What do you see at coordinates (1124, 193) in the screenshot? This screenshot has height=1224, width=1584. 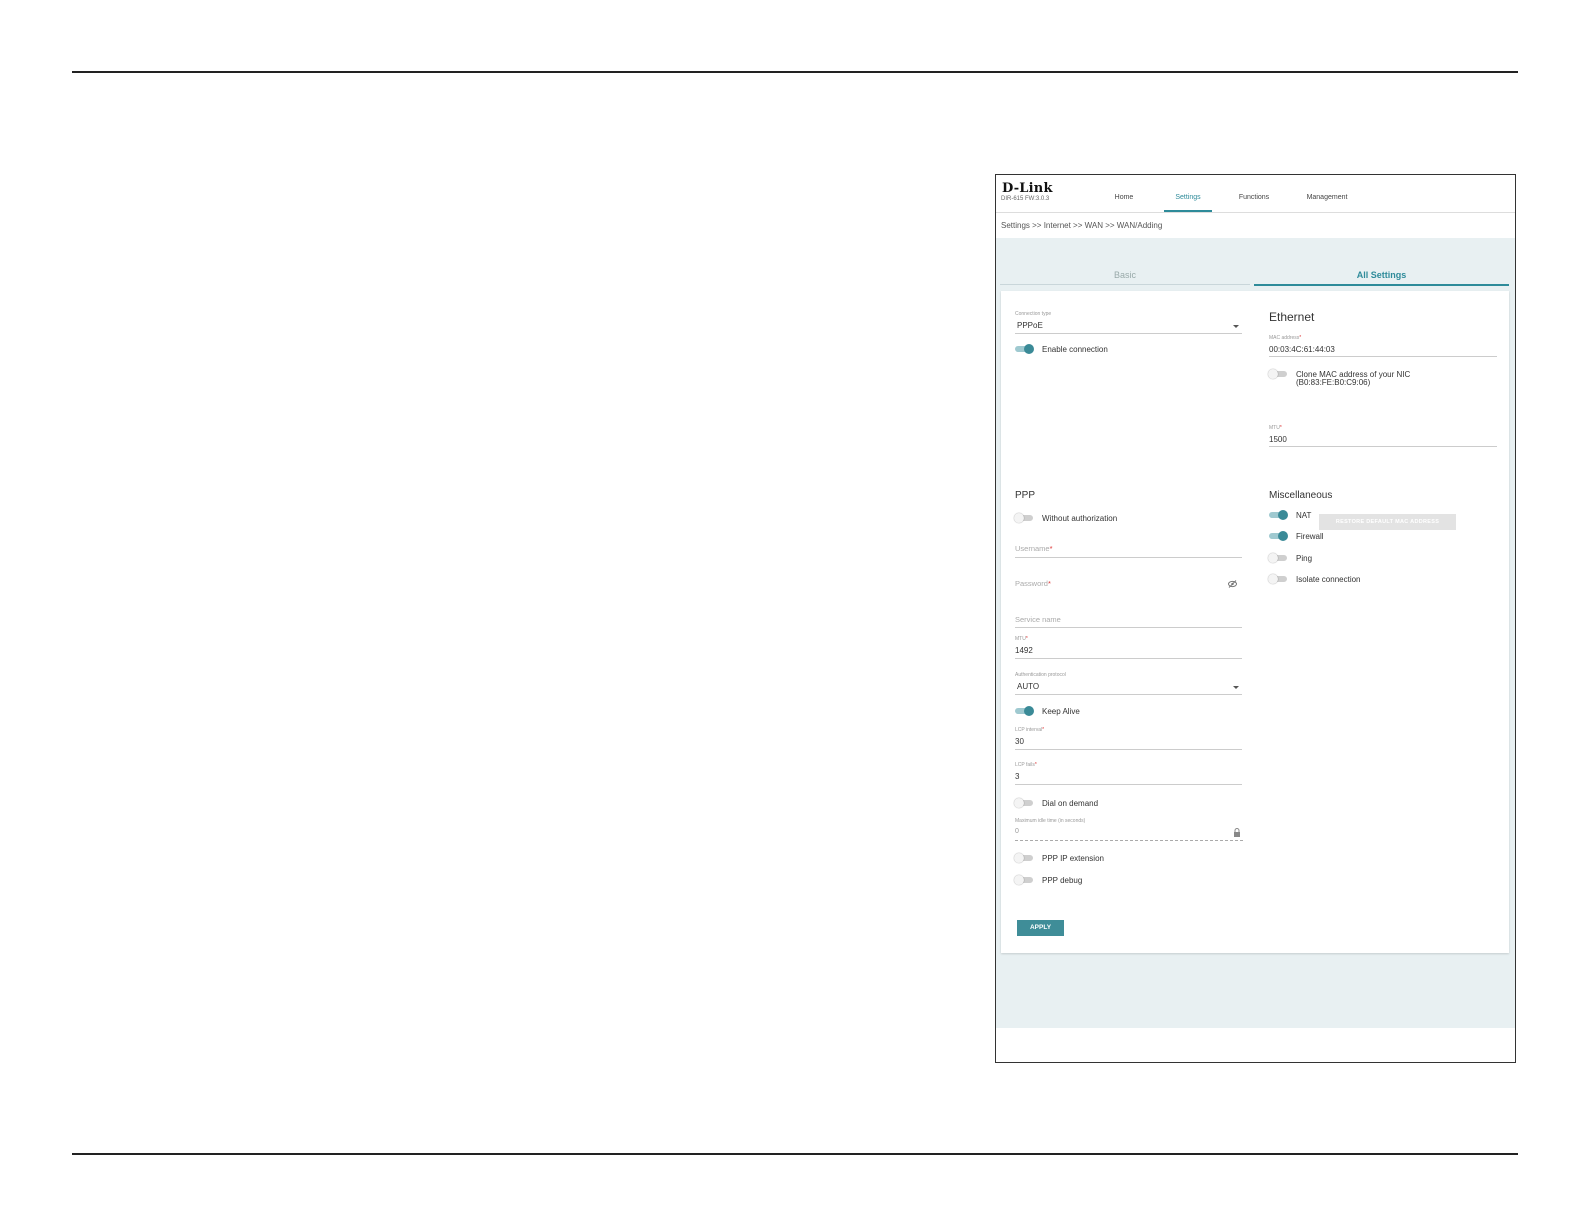 I see `nav-home: Home` at bounding box center [1124, 193].